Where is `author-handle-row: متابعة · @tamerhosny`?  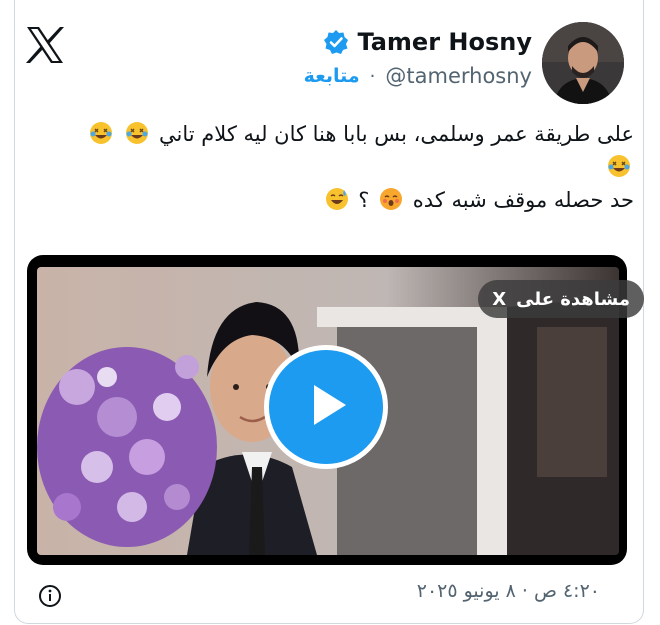 author-handle-row: متابعة · @tamerhosny is located at coordinates (418, 76).